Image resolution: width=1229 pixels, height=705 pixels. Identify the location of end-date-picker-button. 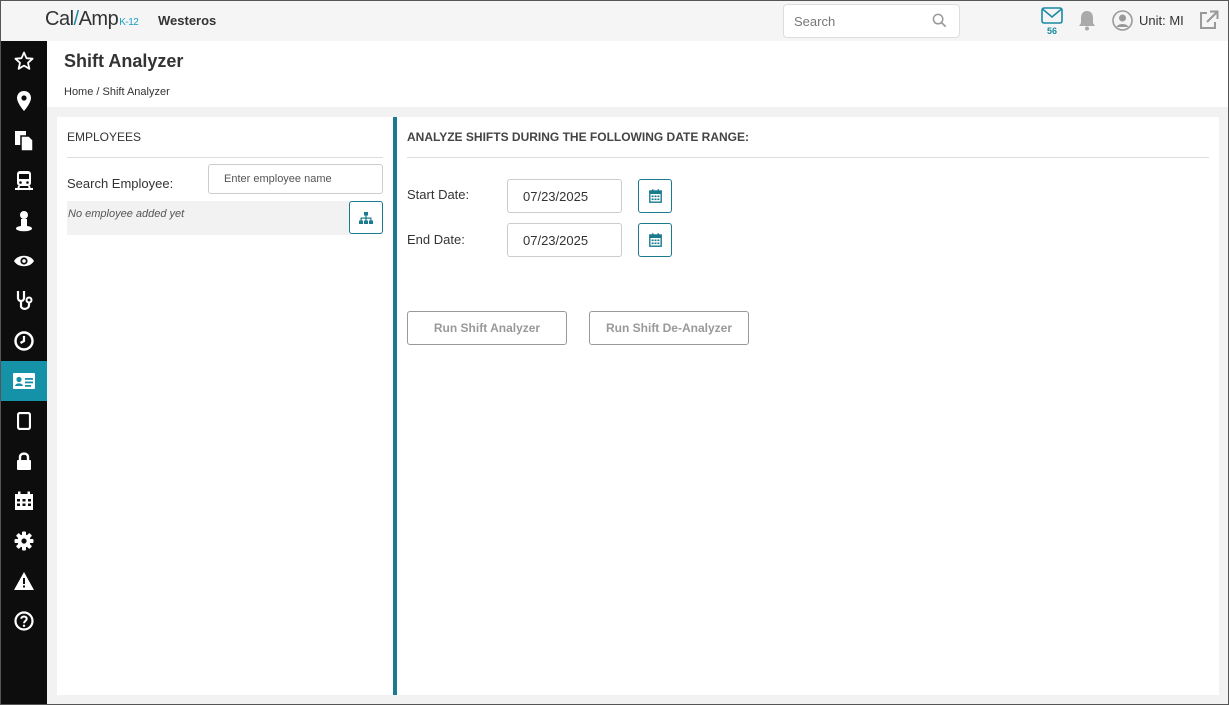
(655, 240).